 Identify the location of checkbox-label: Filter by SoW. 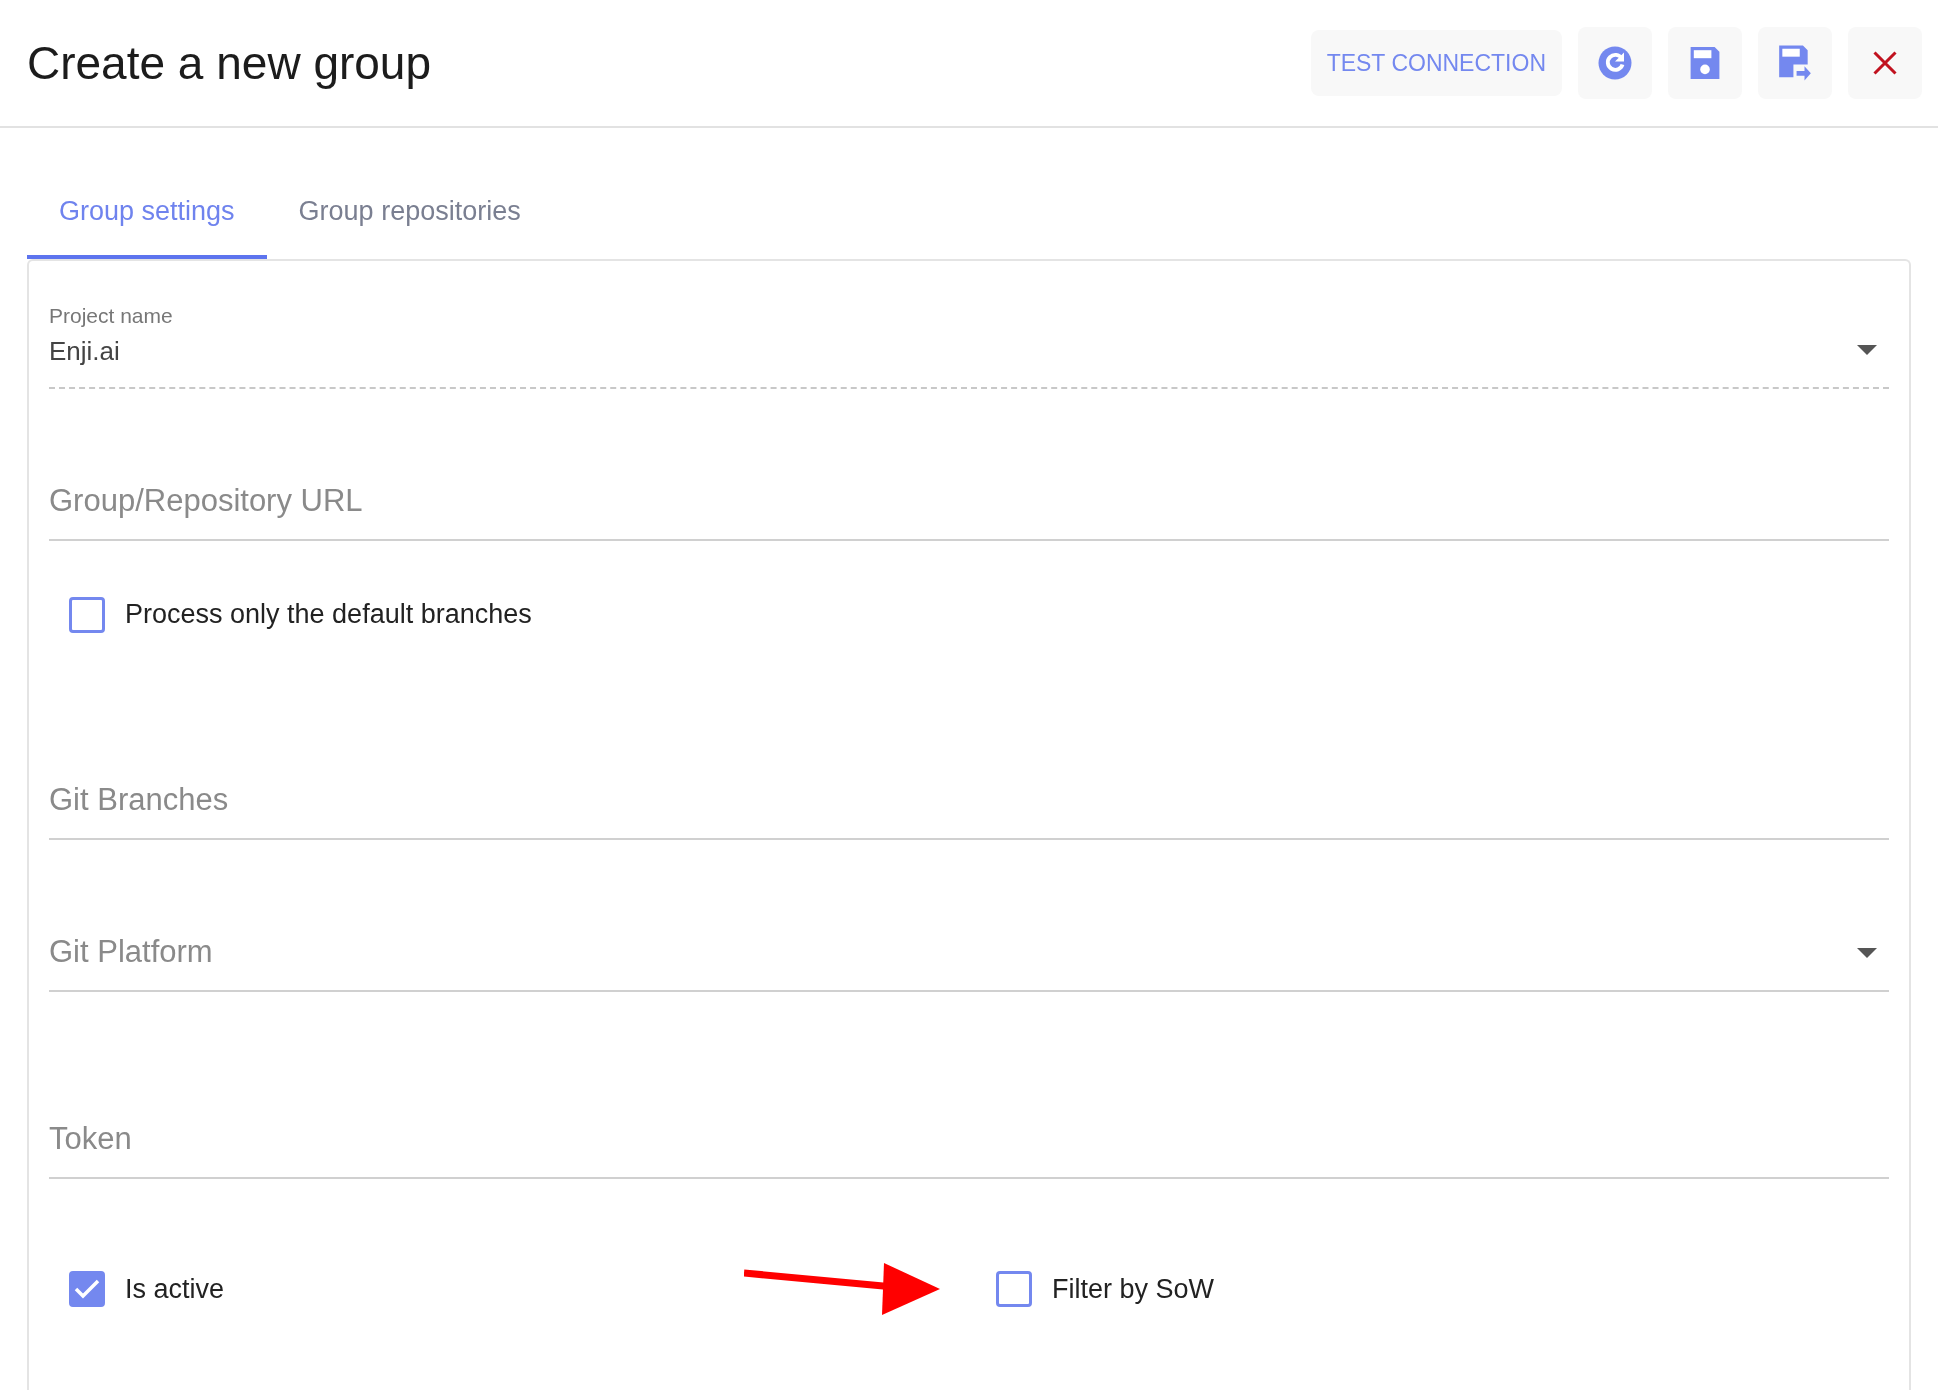
(1133, 1289).